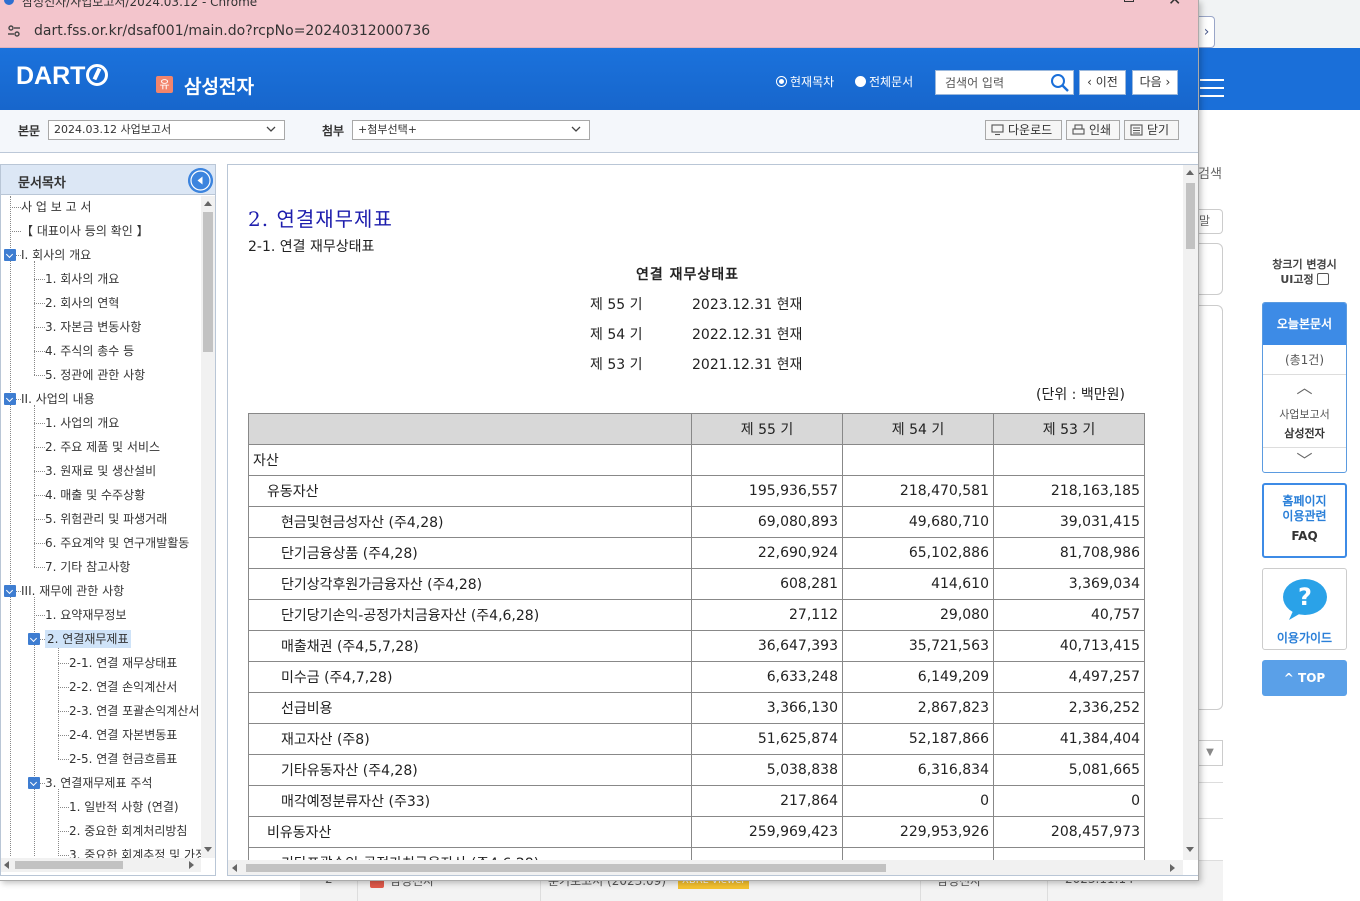  Describe the element at coordinates (56, 255) in the screenshot. I see `toc-item: I. 회사의 개요` at that location.